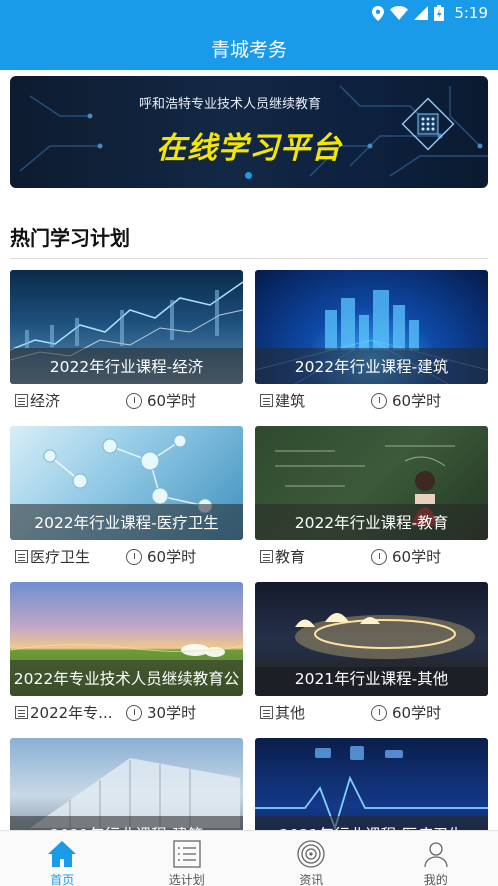 The image size is (498, 886). I want to click on course-meta: 医疗卫生 60学时, so click(126, 556).